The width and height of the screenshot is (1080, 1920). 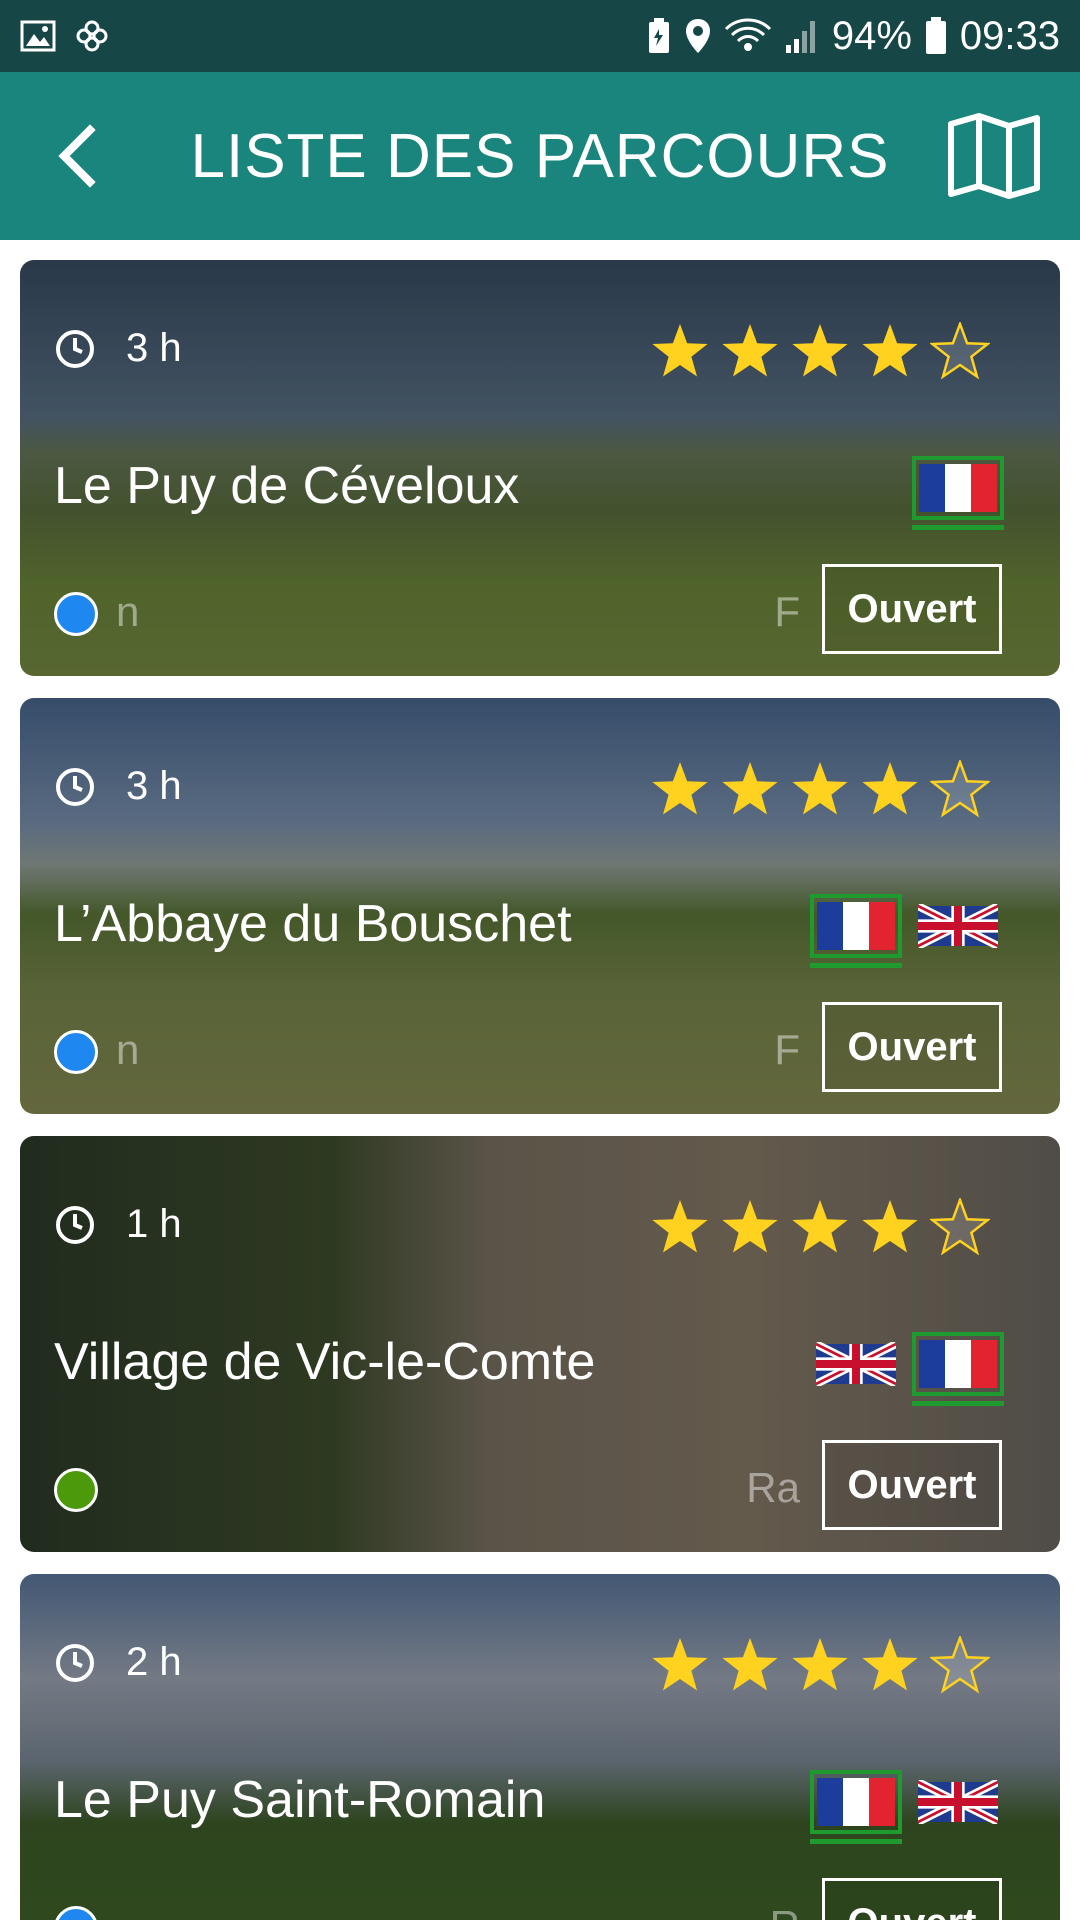 I want to click on route-duration: 1 h, so click(x=118, y=1224).